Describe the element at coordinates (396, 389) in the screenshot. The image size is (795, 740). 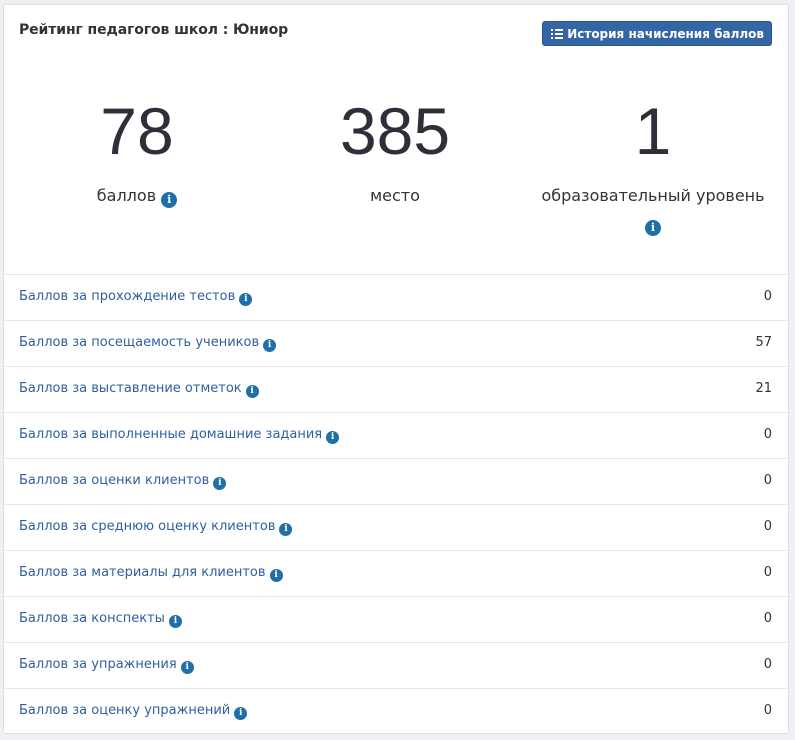
I see `list-item: Баллов за выставление отметок i 21` at that location.